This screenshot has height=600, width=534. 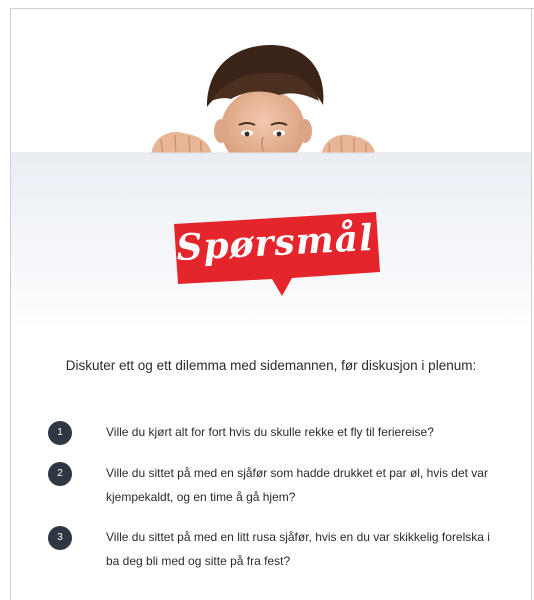 What do you see at coordinates (60, 433) in the screenshot?
I see `question-number-badge: 1` at bounding box center [60, 433].